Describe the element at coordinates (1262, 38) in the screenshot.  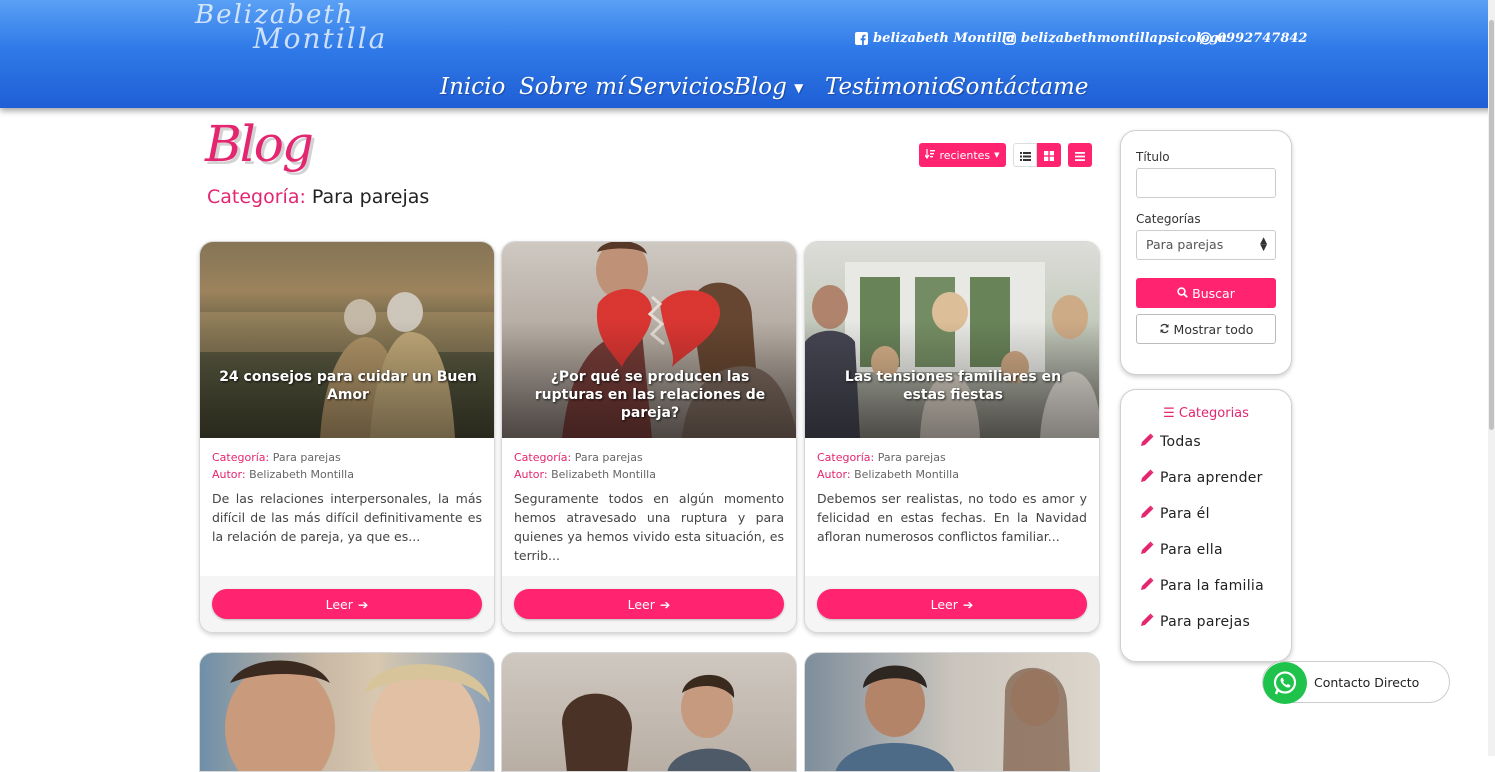
I see `whatsapp-label: 0992747842` at that location.